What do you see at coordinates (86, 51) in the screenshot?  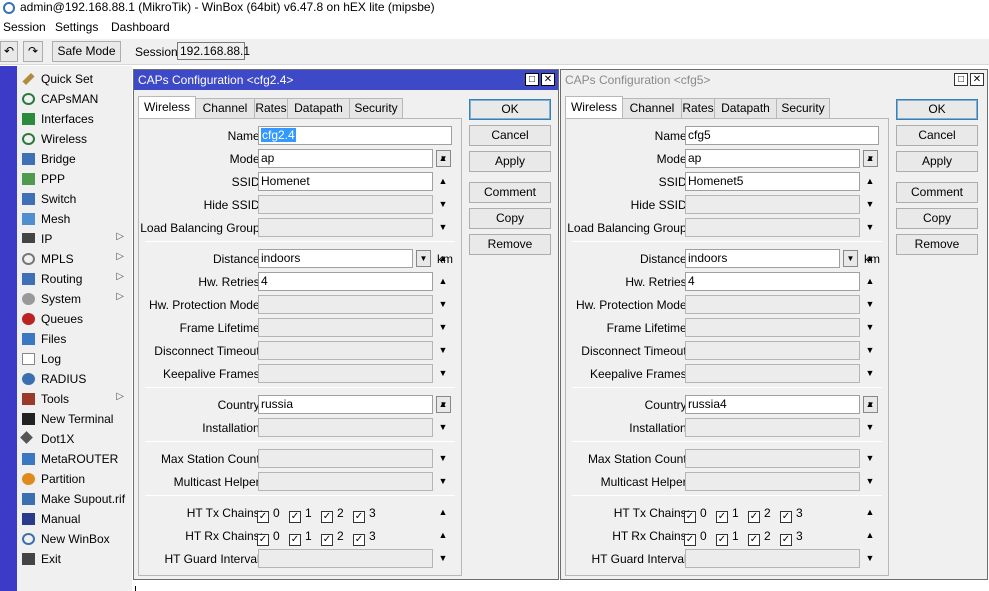 I see `safe-mode-button: Safe Mode` at bounding box center [86, 51].